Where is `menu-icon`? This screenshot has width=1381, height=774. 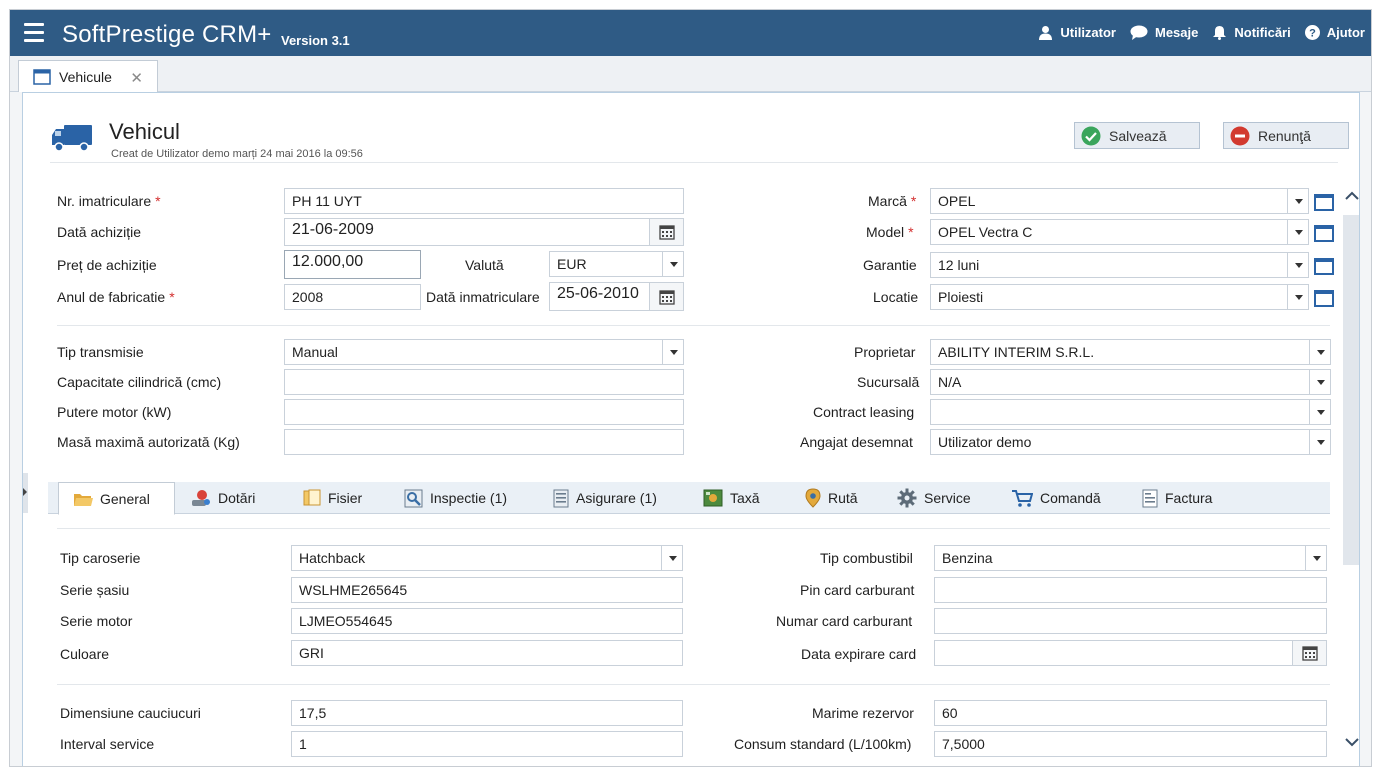
menu-icon is located at coordinates (34, 33).